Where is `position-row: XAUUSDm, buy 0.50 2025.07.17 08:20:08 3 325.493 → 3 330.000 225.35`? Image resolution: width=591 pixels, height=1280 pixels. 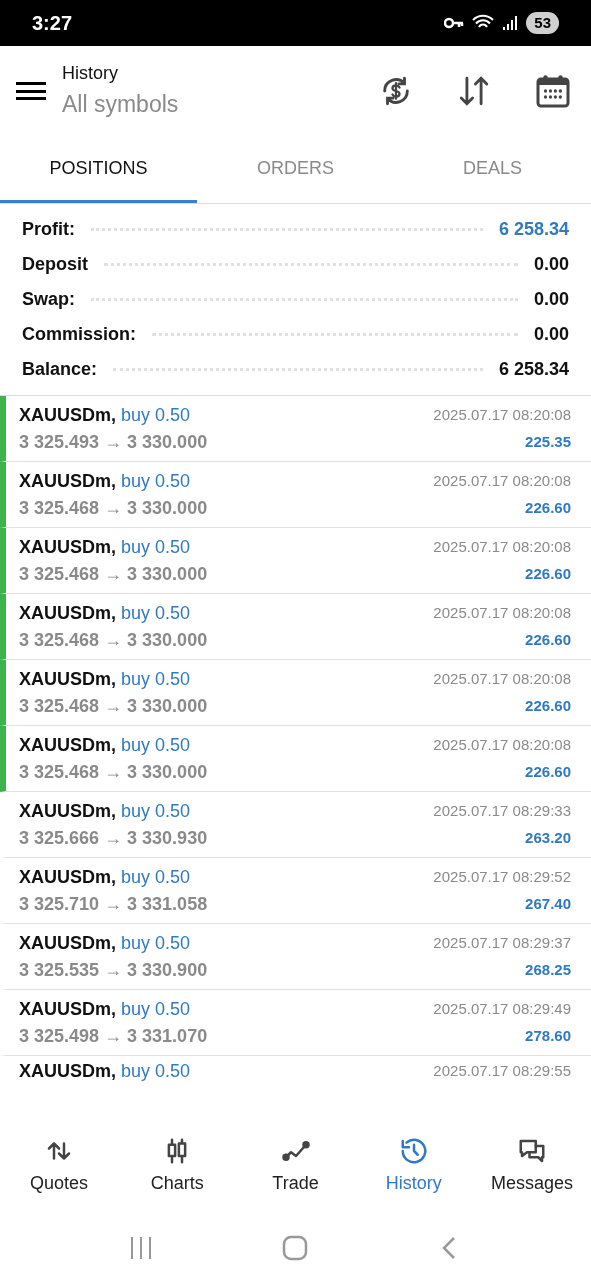
position-row: XAUUSDm, buy 0.50 2025.07.17 08:20:08 3 325.493 → 3 330.000 225.35 is located at coordinates (295, 429).